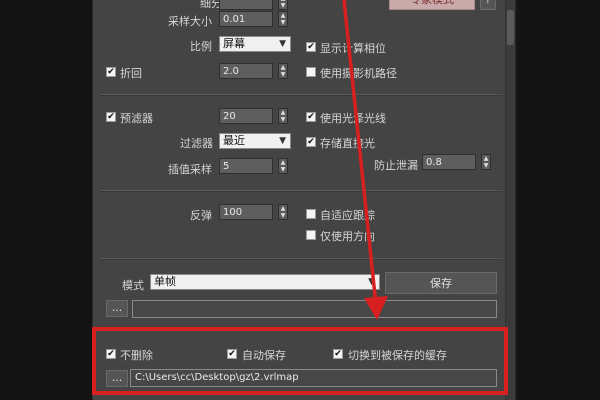  I want to click on leak-prevention-field: 0.8, so click(449, 162).